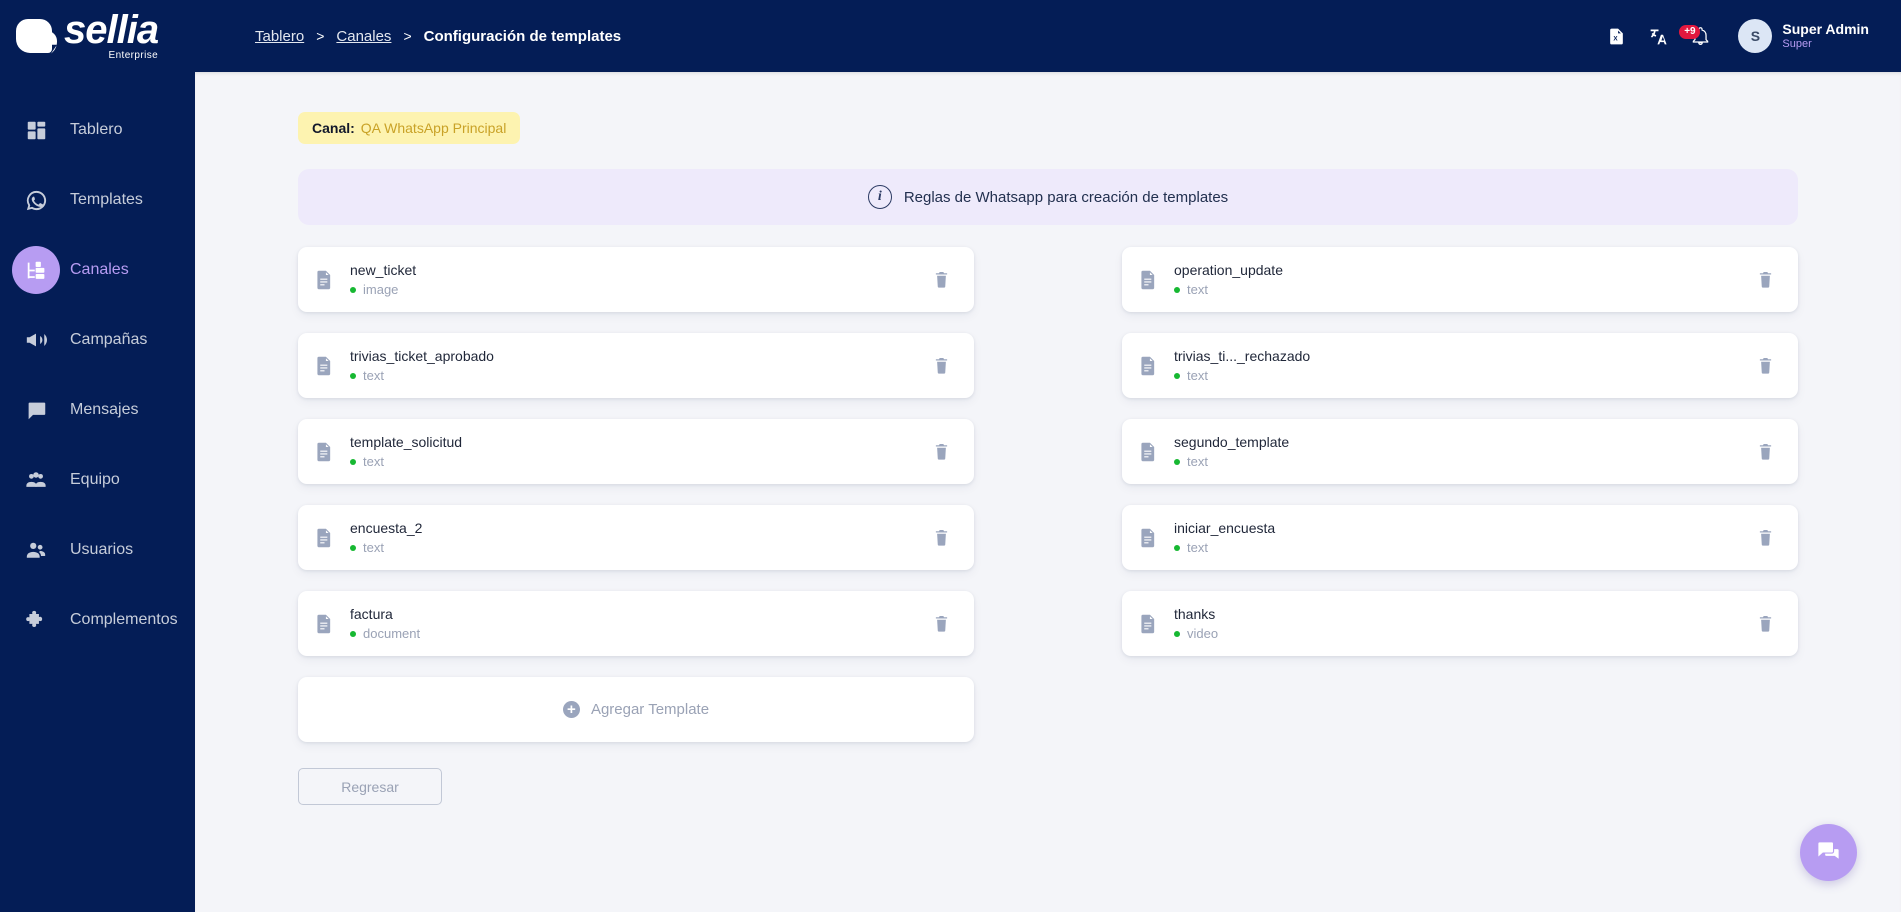 The height and width of the screenshot is (912, 1901). Describe the element at coordinates (111, 30) in the screenshot. I see `brand-name: sellia` at that location.